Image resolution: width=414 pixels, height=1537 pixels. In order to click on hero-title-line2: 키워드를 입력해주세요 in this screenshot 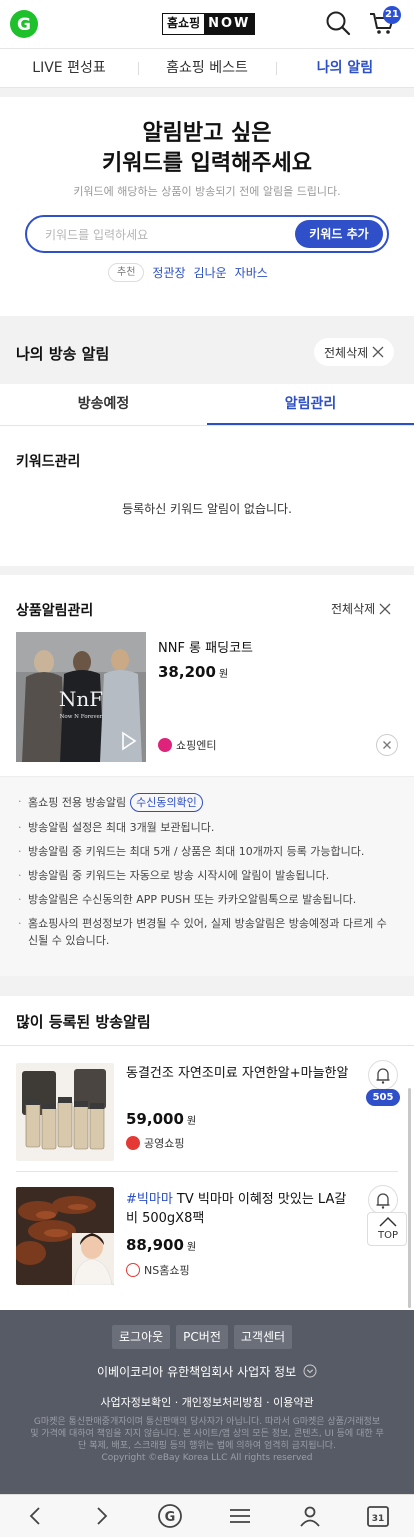, I will do `click(207, 163)`.